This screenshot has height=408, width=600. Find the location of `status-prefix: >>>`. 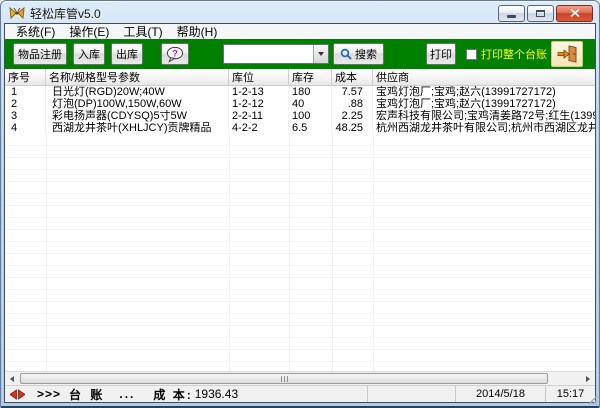

status-prefix: >>> is located at coordinates (49, 394).